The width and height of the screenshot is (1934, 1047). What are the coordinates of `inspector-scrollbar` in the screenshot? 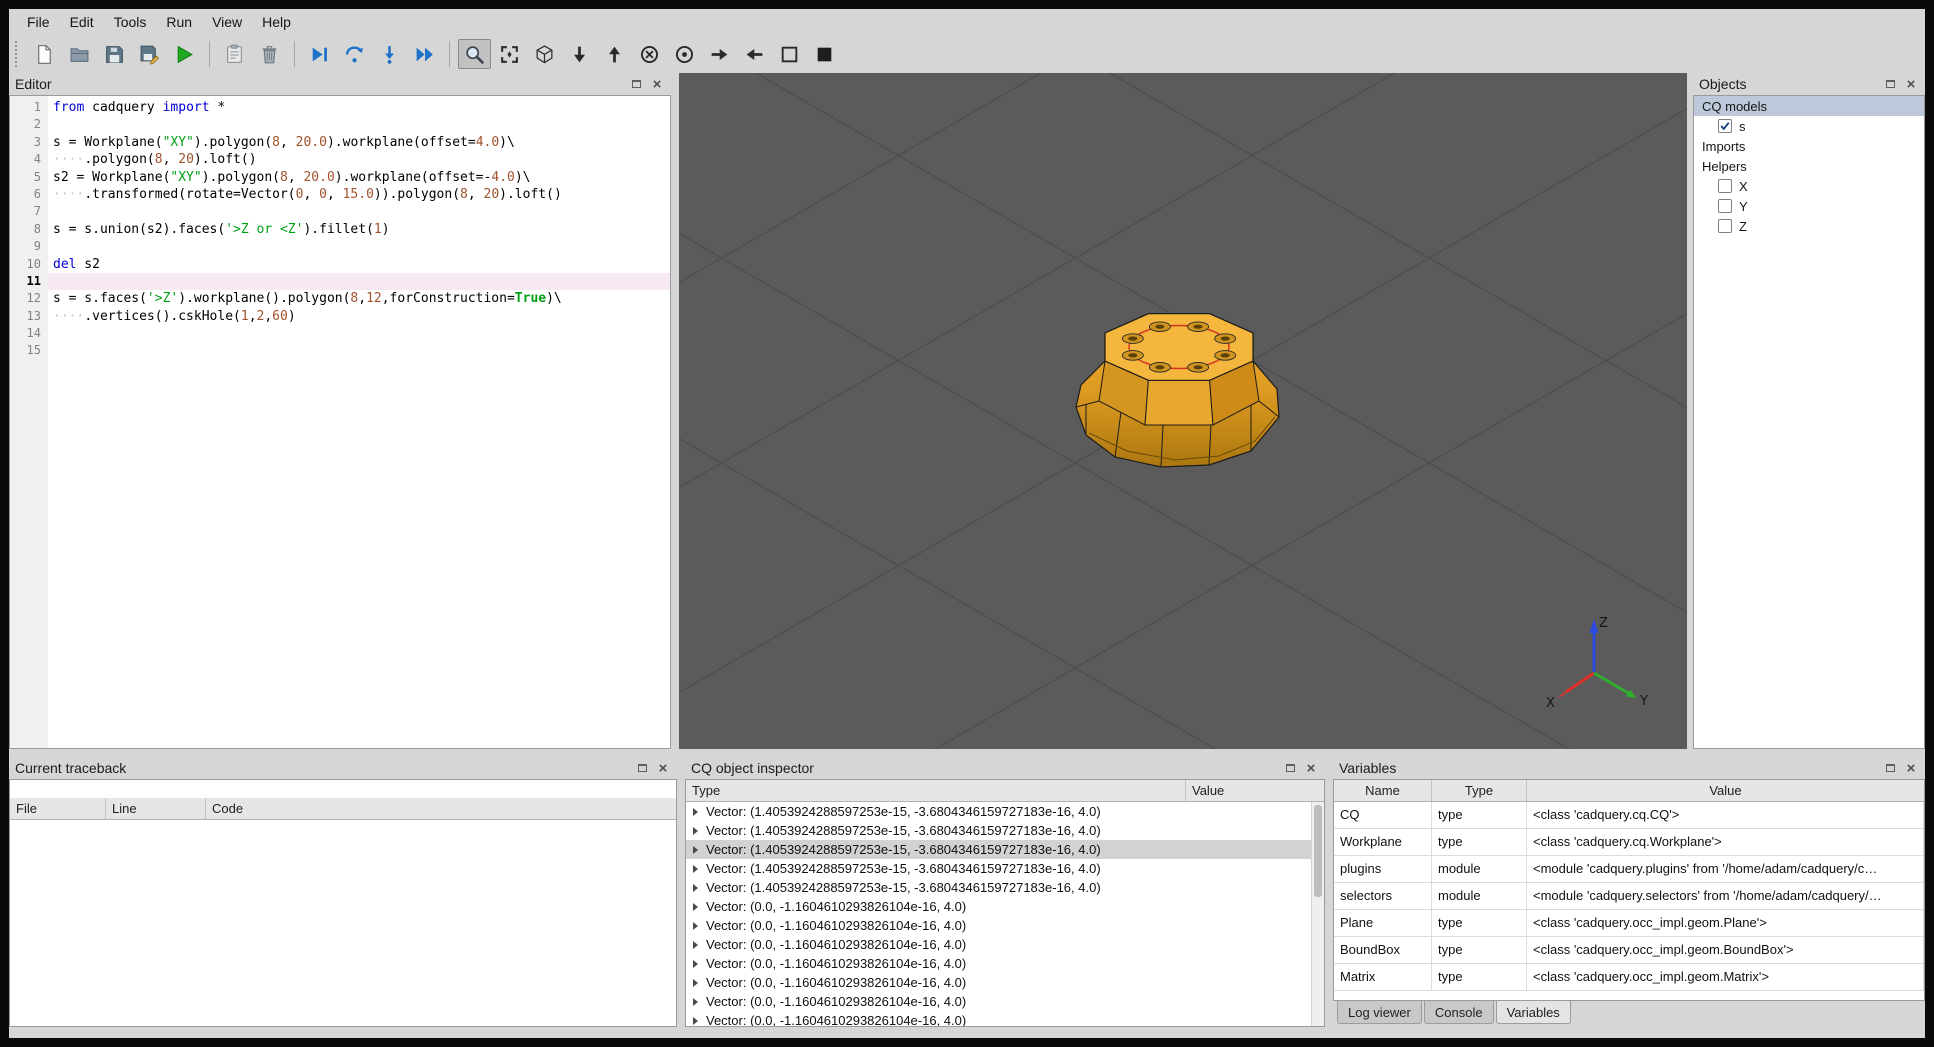 It's located at (1317, 914).